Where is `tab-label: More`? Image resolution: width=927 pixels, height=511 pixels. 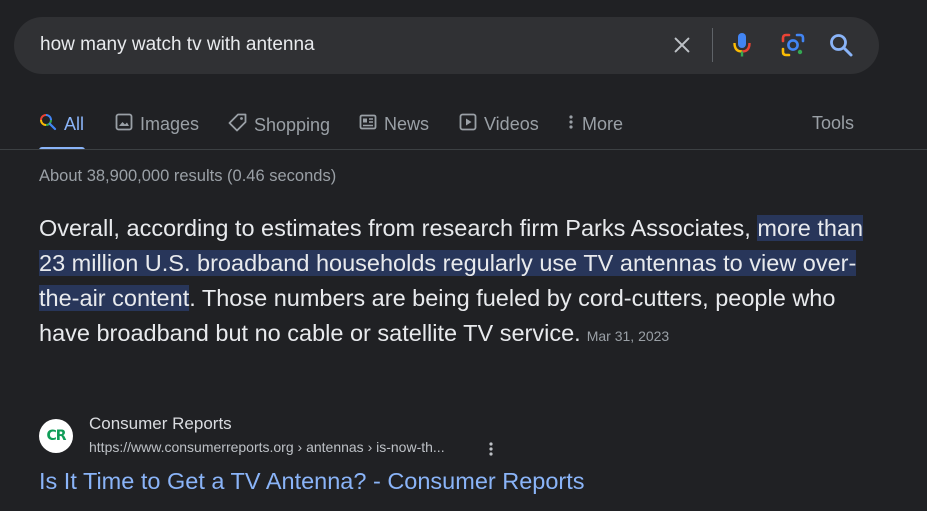
tab-label: More is located at coordinates (603, 124).